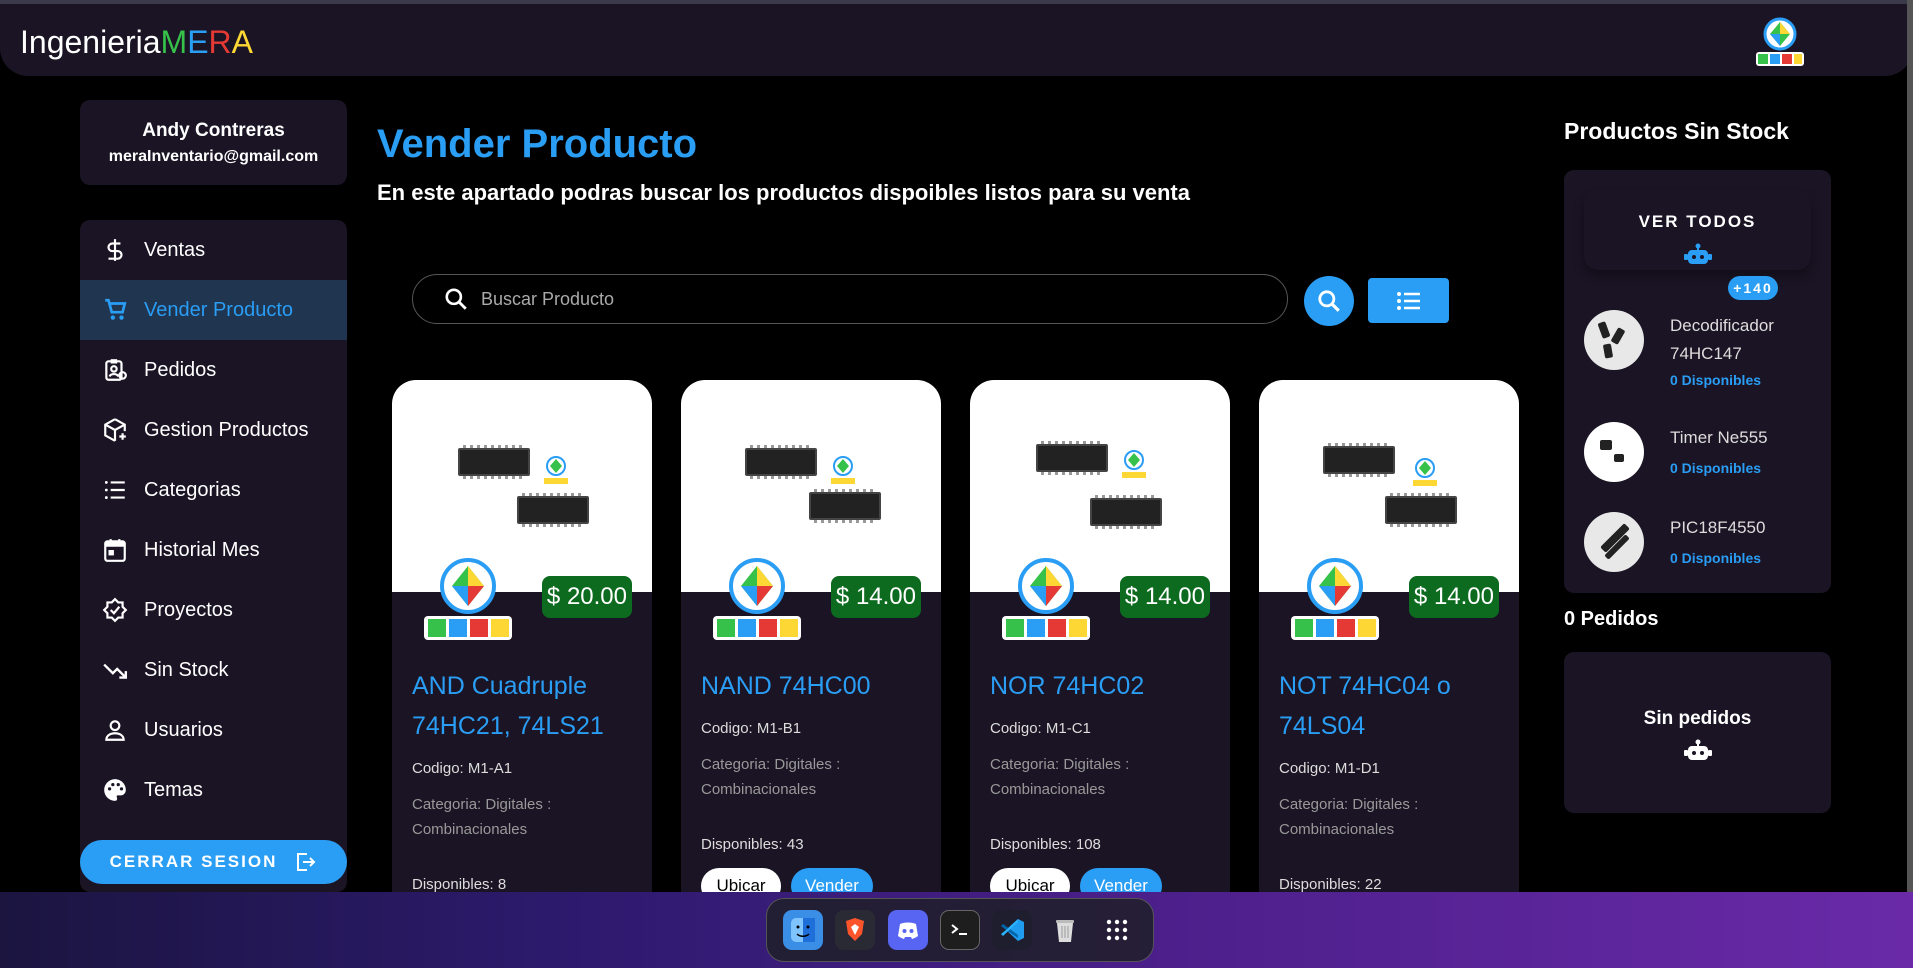 The width and height of the screenshot is (1913, 968). What do you see at coordinates (213, 156) in the screenshot?
I see `profile-email: meraInventario@gmail.com` at bounding box center [213, 156].